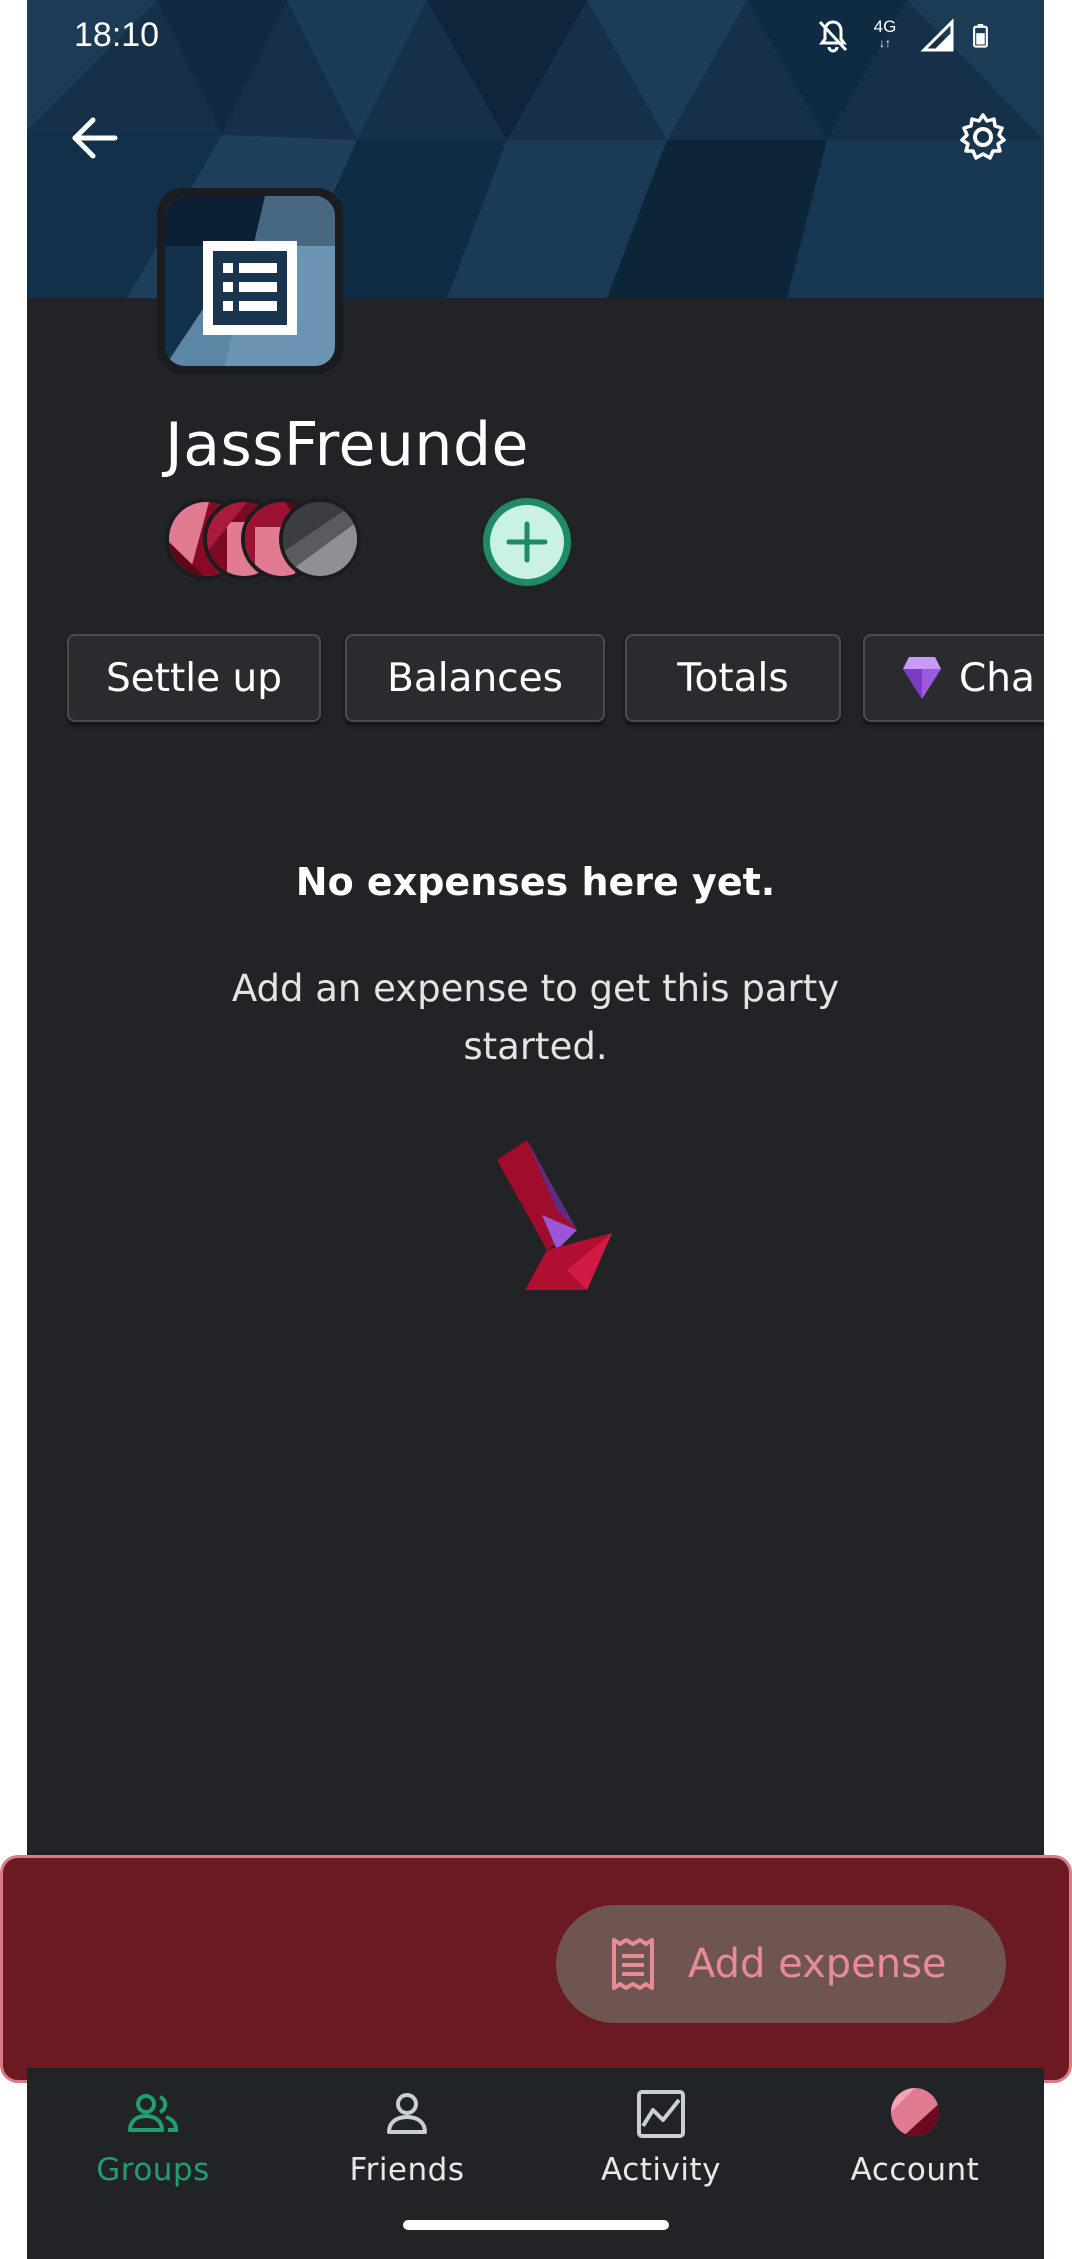 Image resolution: width=1072 pixels, height=2259 pixels. I want to click on nav-activity: Activity, so click(661, 2141).